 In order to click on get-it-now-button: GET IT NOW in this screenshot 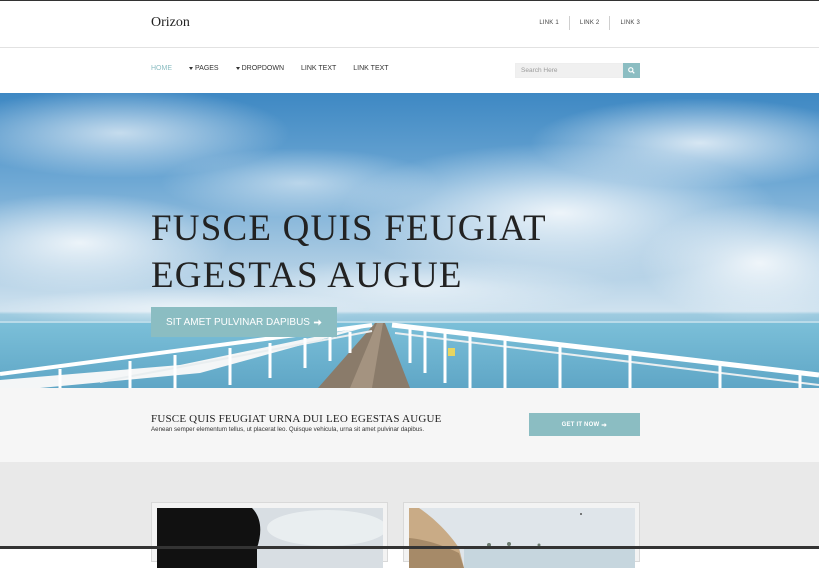, I will do `click(584, 424)`.